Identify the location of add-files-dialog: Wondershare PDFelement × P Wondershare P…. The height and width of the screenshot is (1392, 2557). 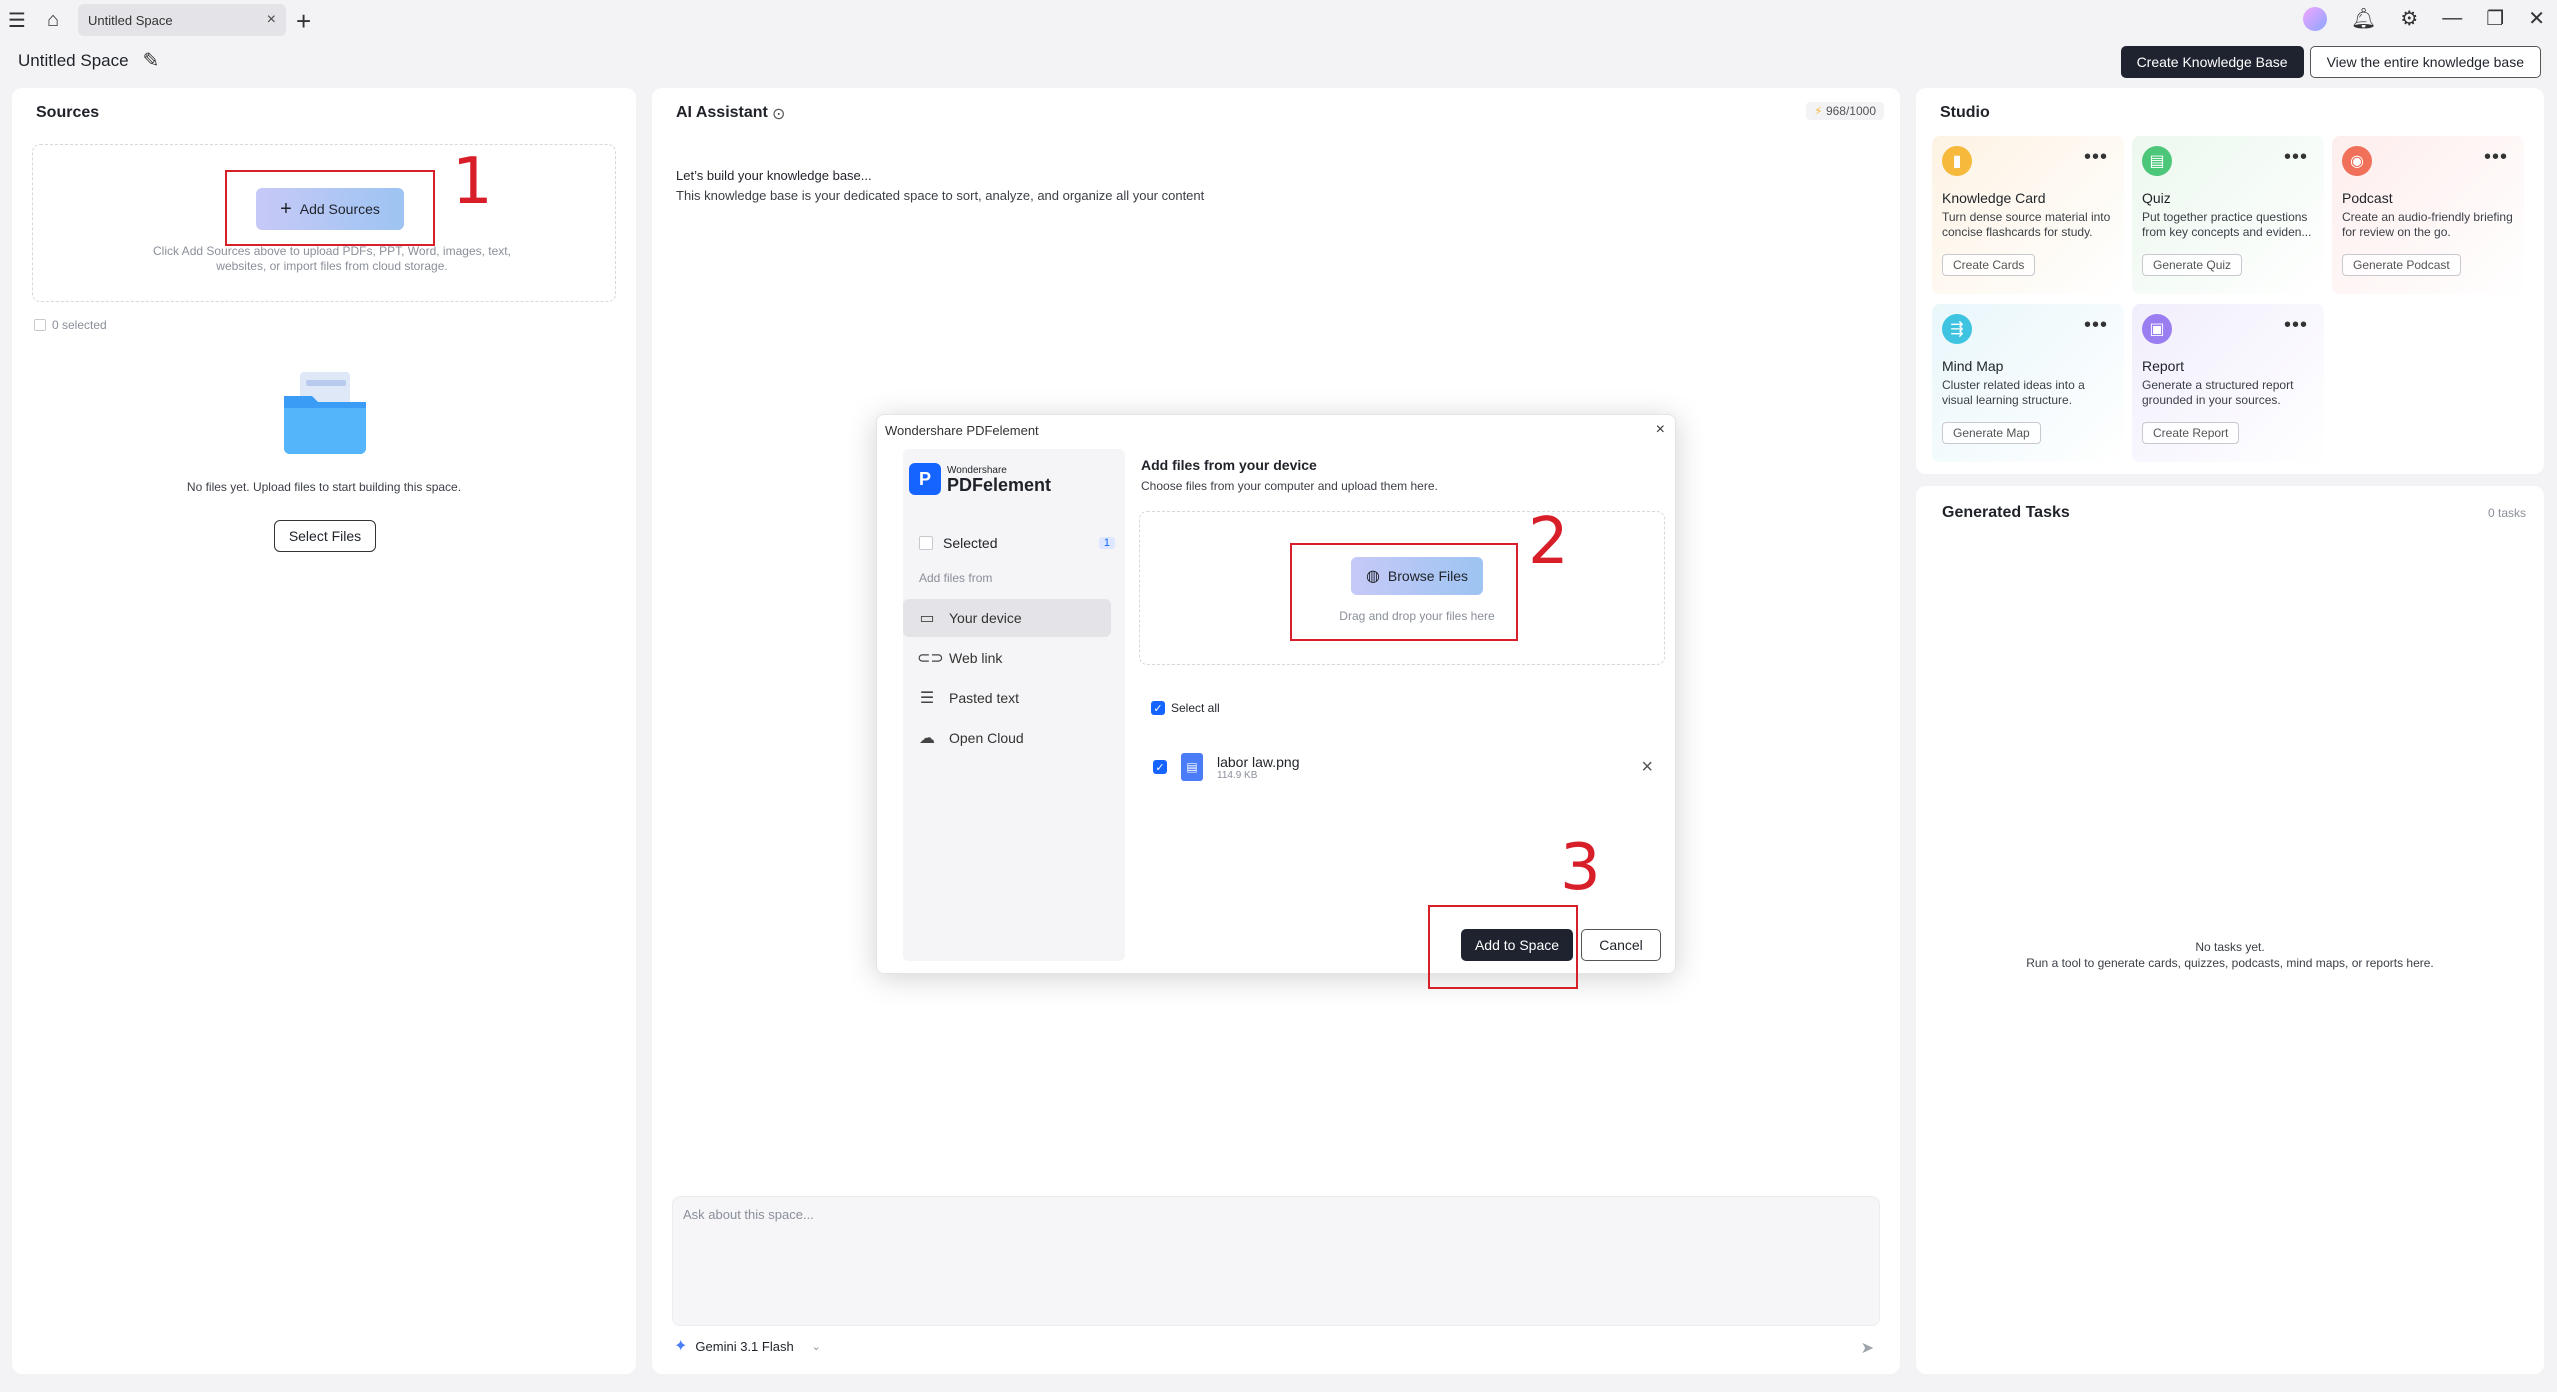
(1276, 694).